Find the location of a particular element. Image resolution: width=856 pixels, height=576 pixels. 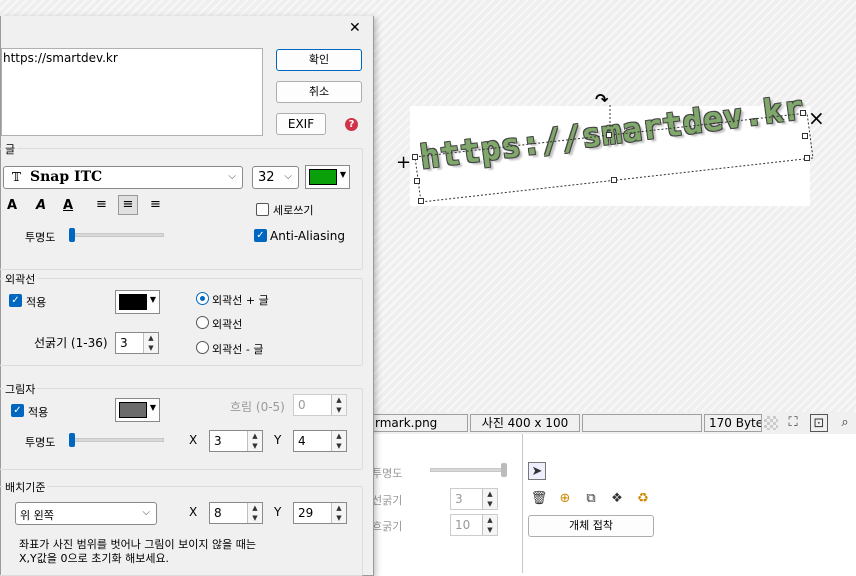

exif-button: EXIF is located at coordinates (301, 124).